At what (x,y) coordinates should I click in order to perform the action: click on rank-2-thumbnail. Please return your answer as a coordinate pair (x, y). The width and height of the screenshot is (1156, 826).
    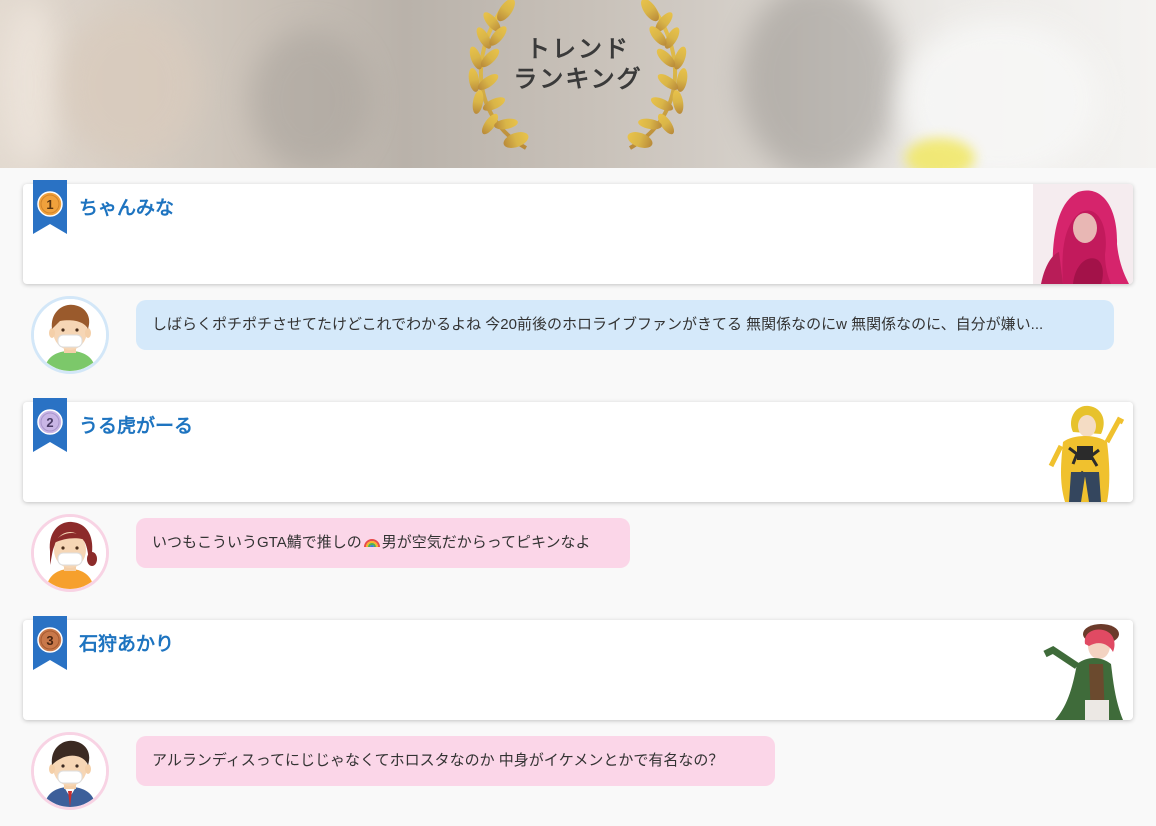
    Looking at the image, I should click on (1083, 452).